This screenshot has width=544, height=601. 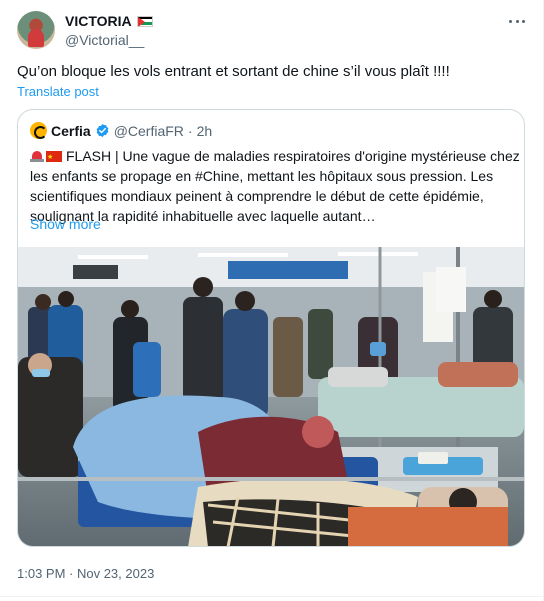 I want to click on palestine-flag-icon, so click(x=144, y=21).